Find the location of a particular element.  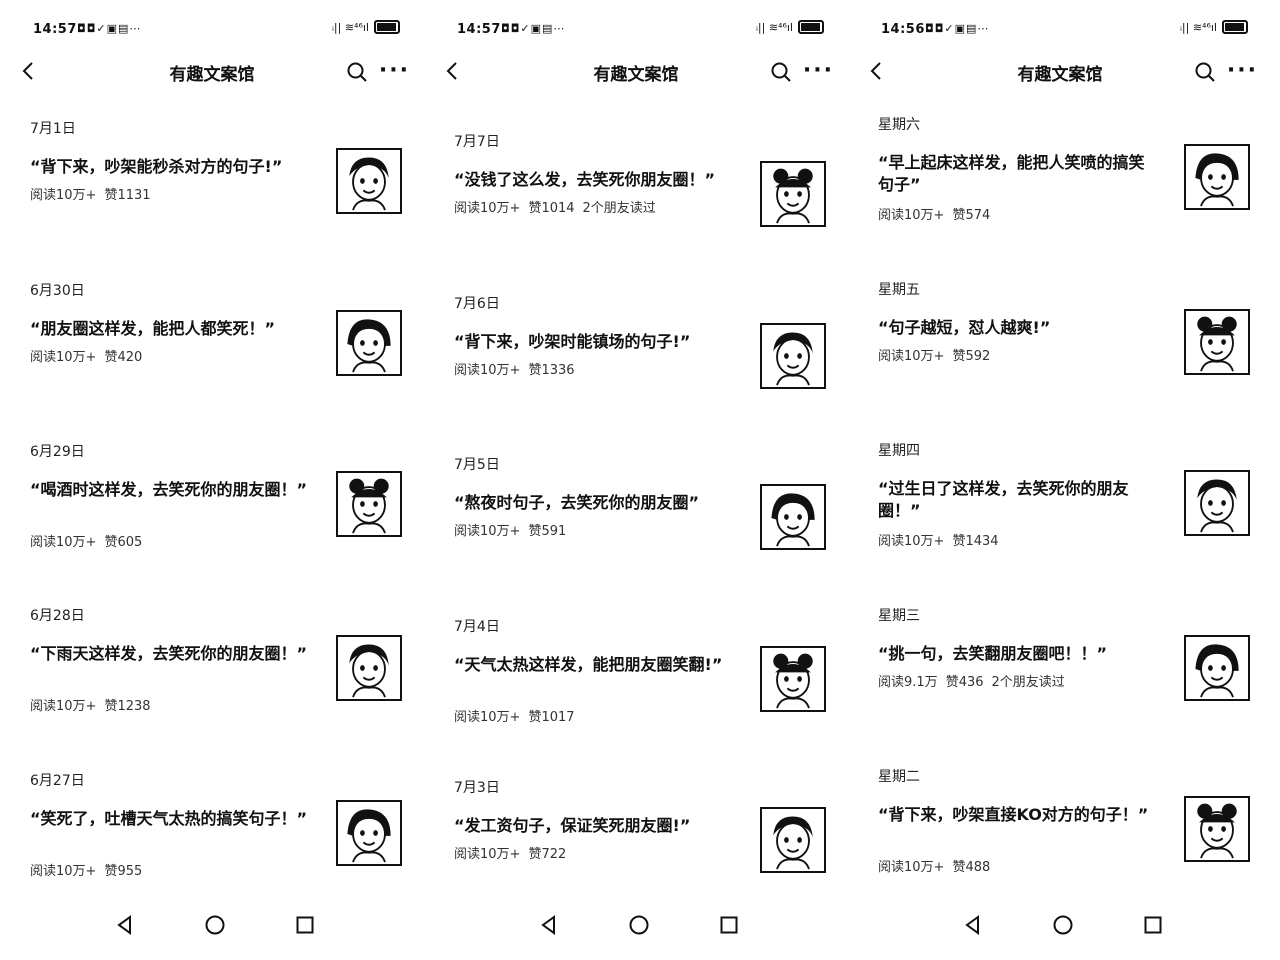

article-item: 7月4日 “天气太热这样发，能把朋友圈笑翻!” 阅读10万+ 赞1017 is located at coordinates (636, 686).